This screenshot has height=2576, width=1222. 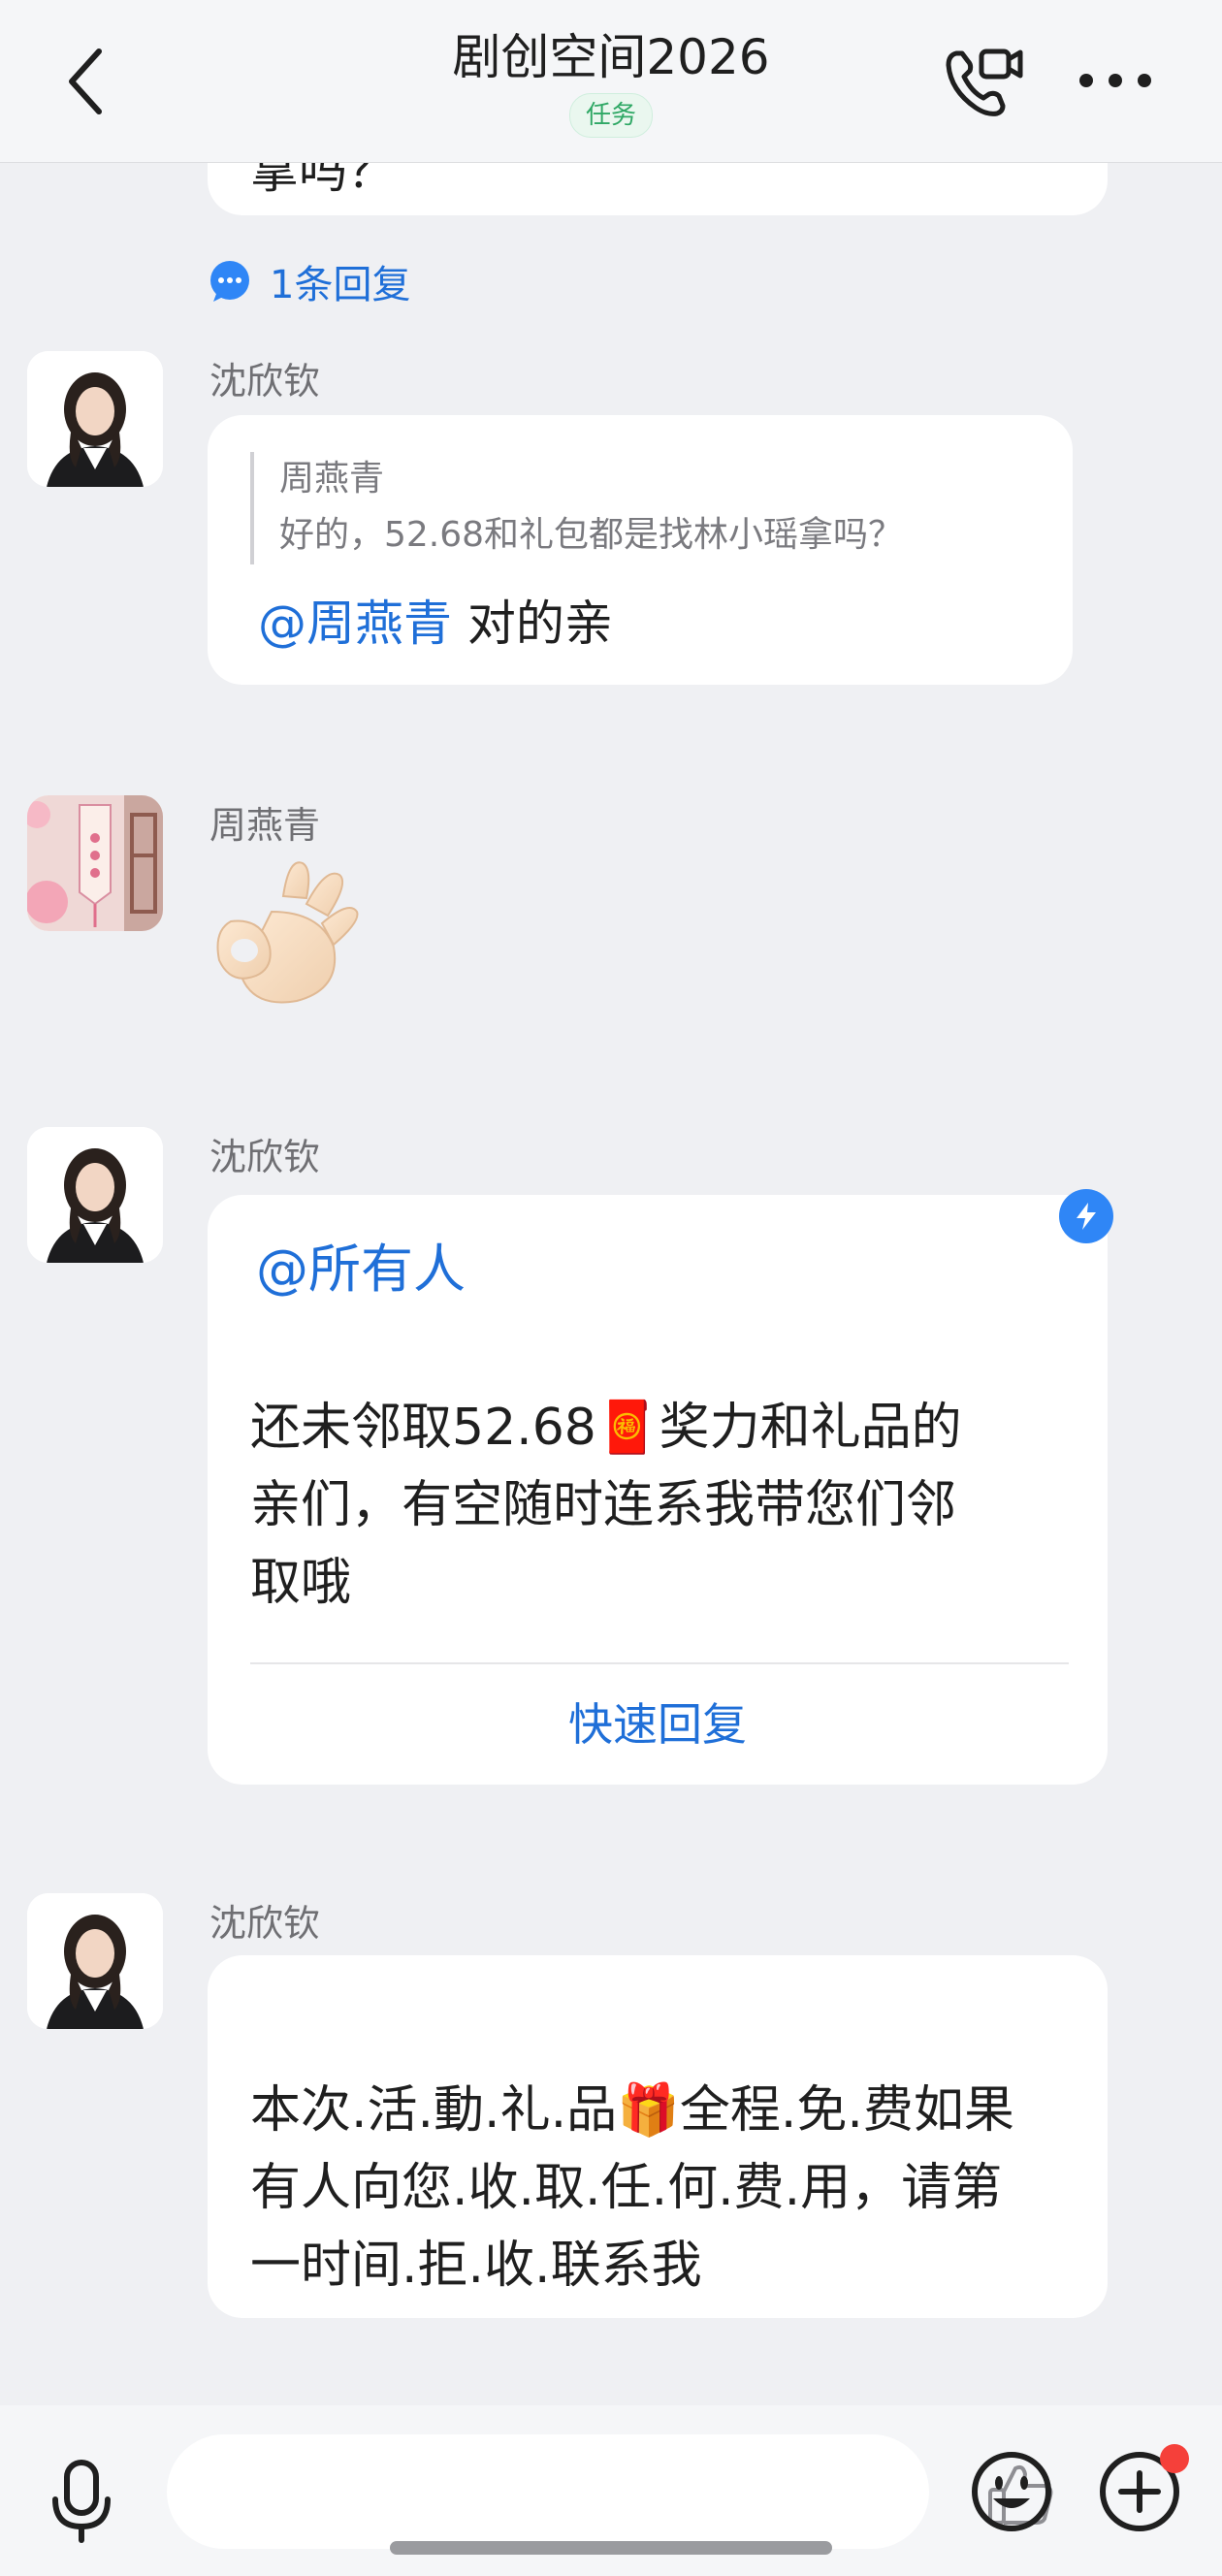 I want to click on mention-all: @所有人, so click(x=361, y=1270).